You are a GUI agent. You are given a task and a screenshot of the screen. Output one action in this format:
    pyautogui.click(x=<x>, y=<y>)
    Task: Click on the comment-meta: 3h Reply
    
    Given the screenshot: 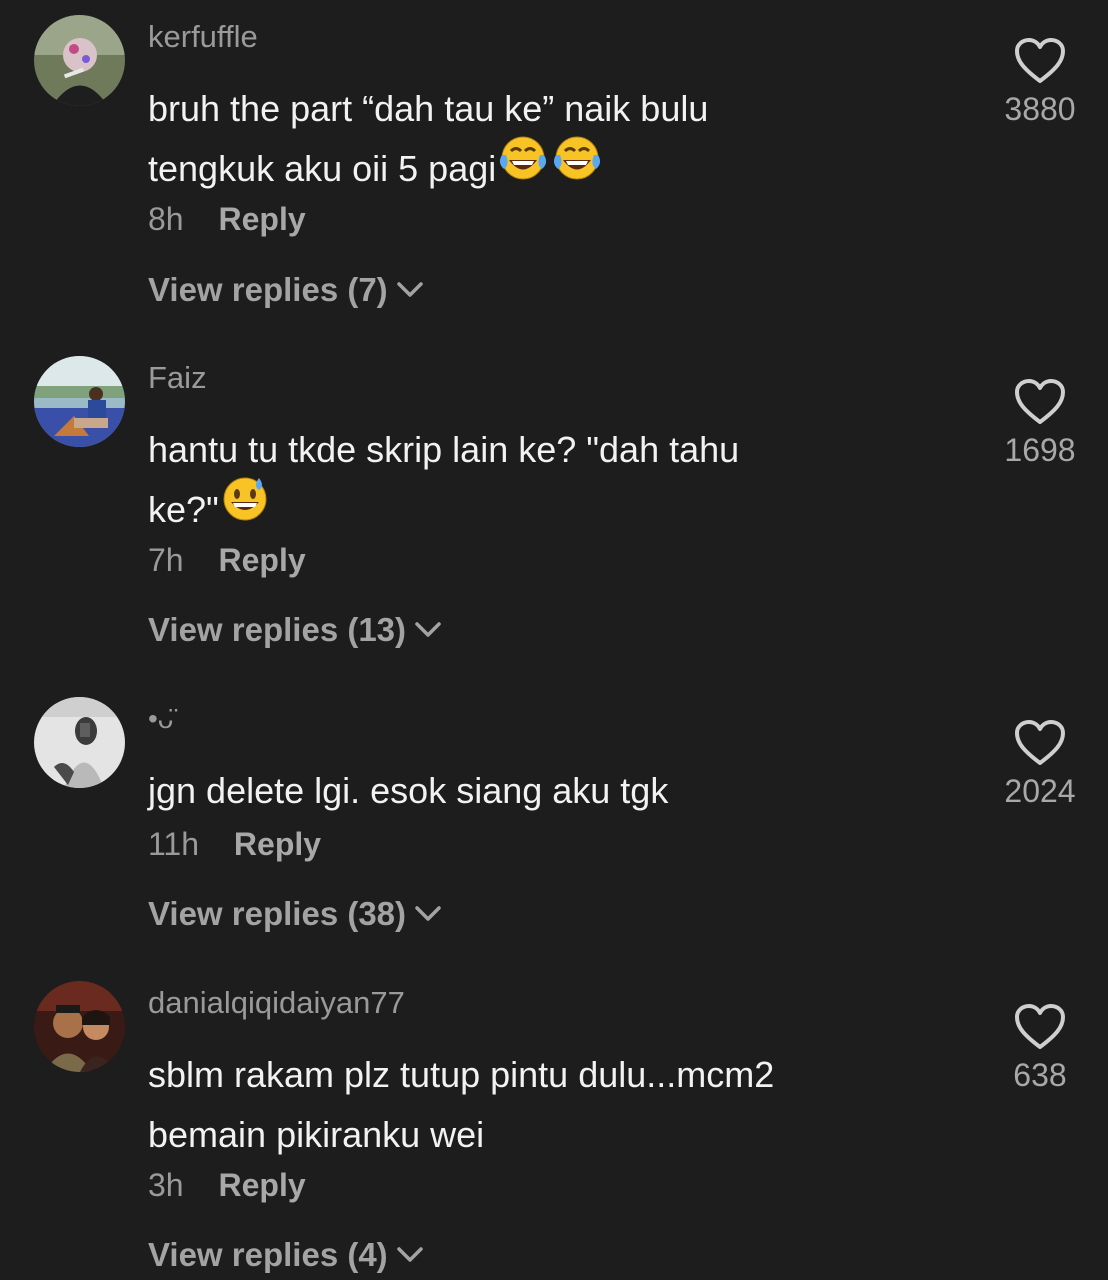 What is the action you would take?
    pyautogui.click(x=227, y=1185)
    